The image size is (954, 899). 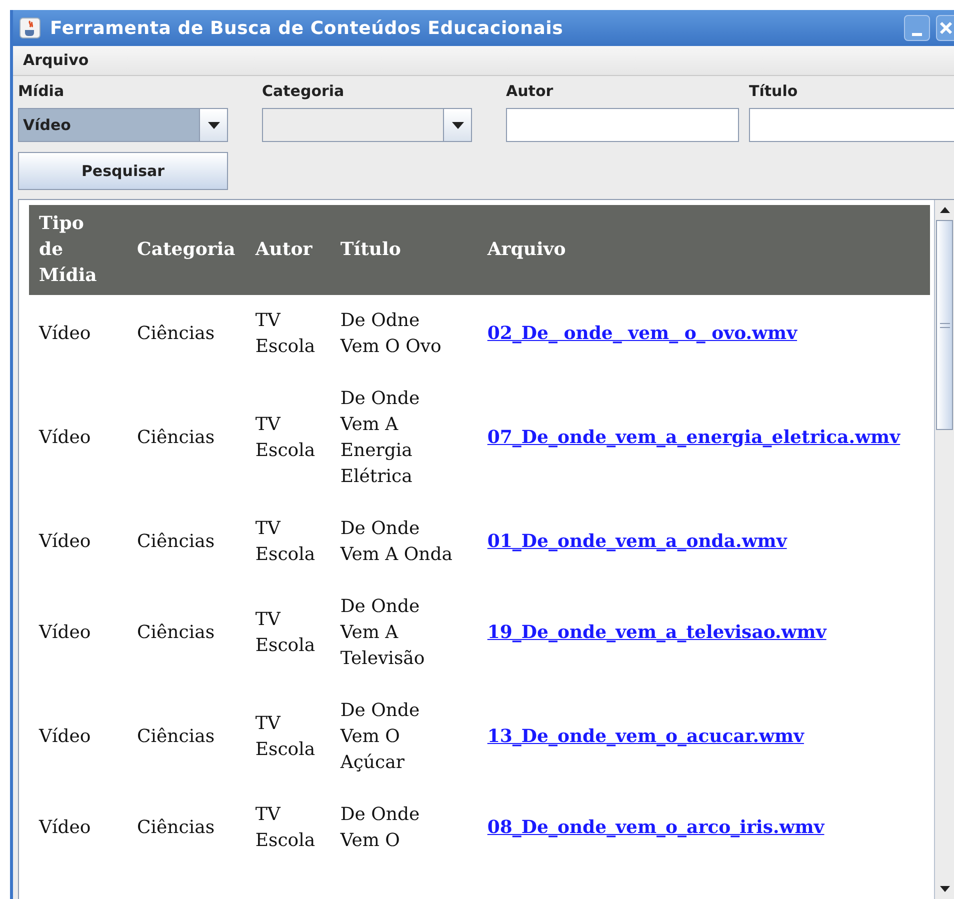 What do you see at coordinates (30, 28) in the screenshot?
I see `java-cup-icon` at bounding box center [30, 28].